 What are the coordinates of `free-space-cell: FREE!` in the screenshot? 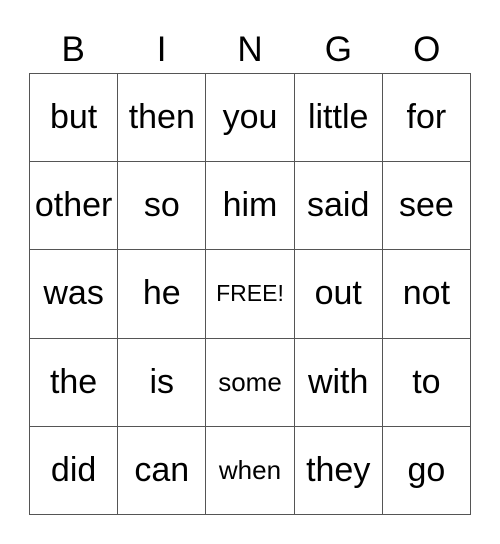 It's located at (250, 294).